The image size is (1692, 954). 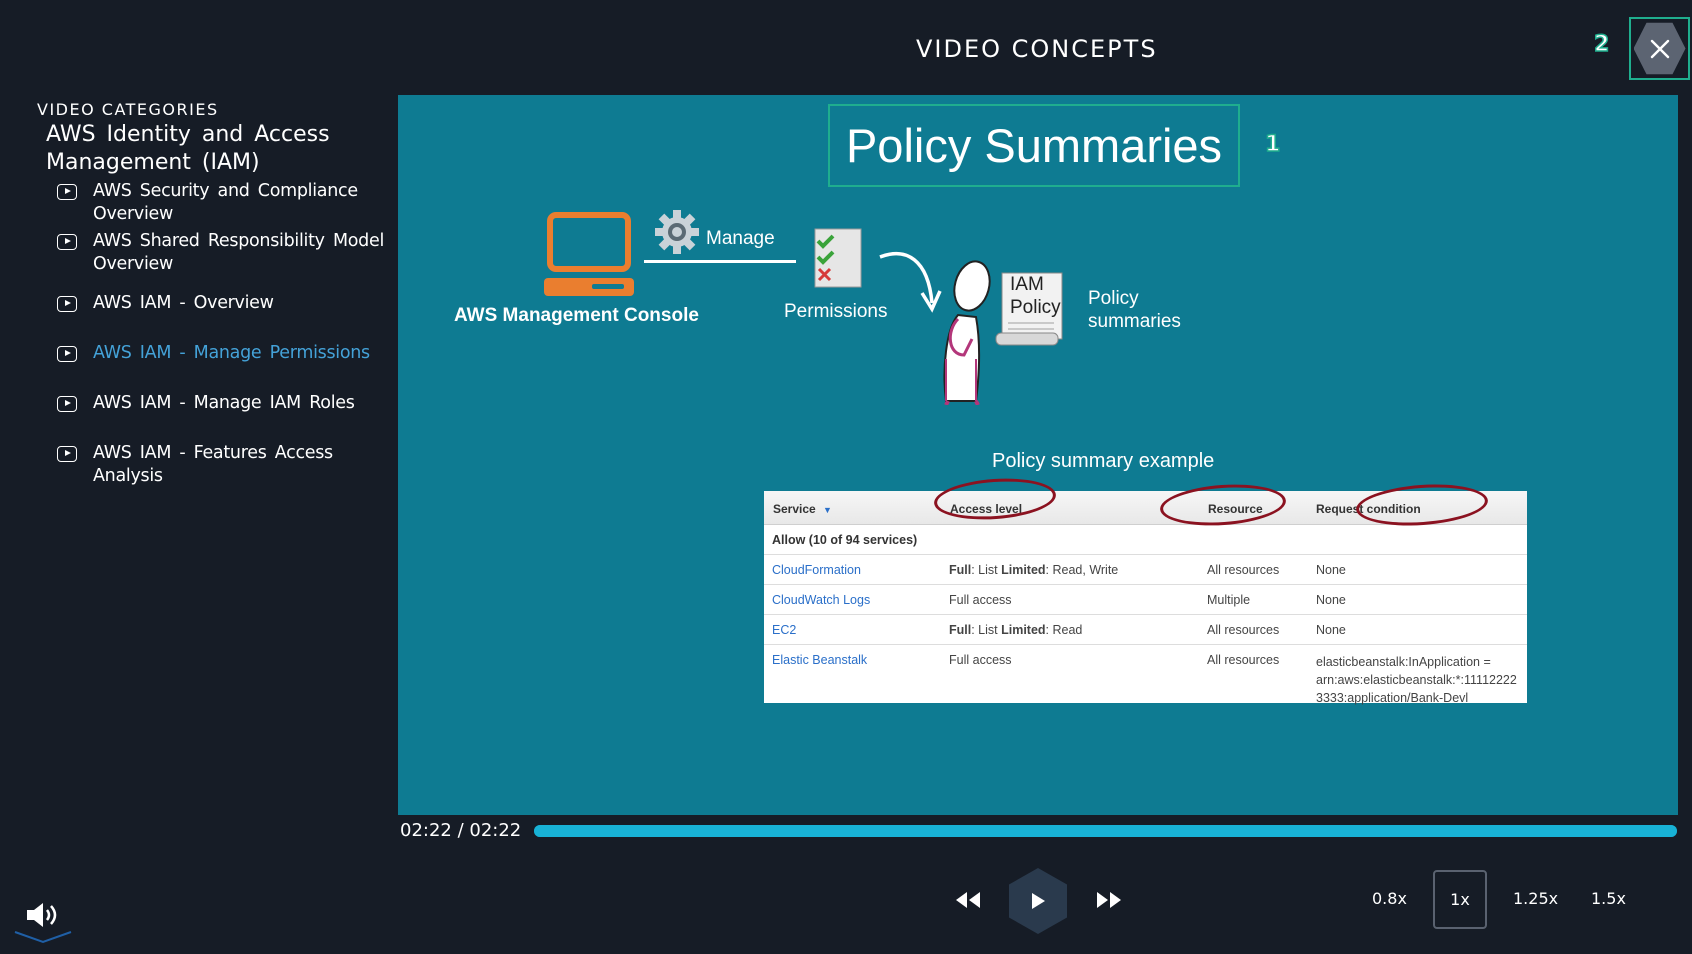 I want to click on close-button, so click(x=1659, y=48).